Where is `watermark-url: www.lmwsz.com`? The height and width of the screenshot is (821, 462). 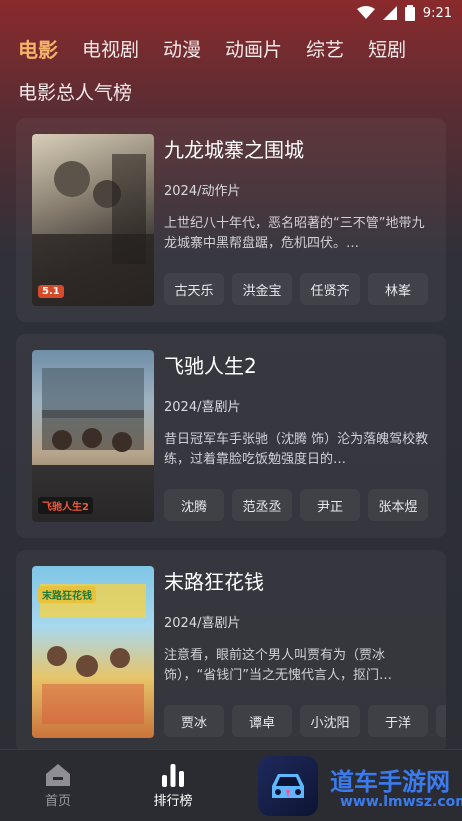 watermark-url: www.lmwsz.com is located at coordinates (401, 802).